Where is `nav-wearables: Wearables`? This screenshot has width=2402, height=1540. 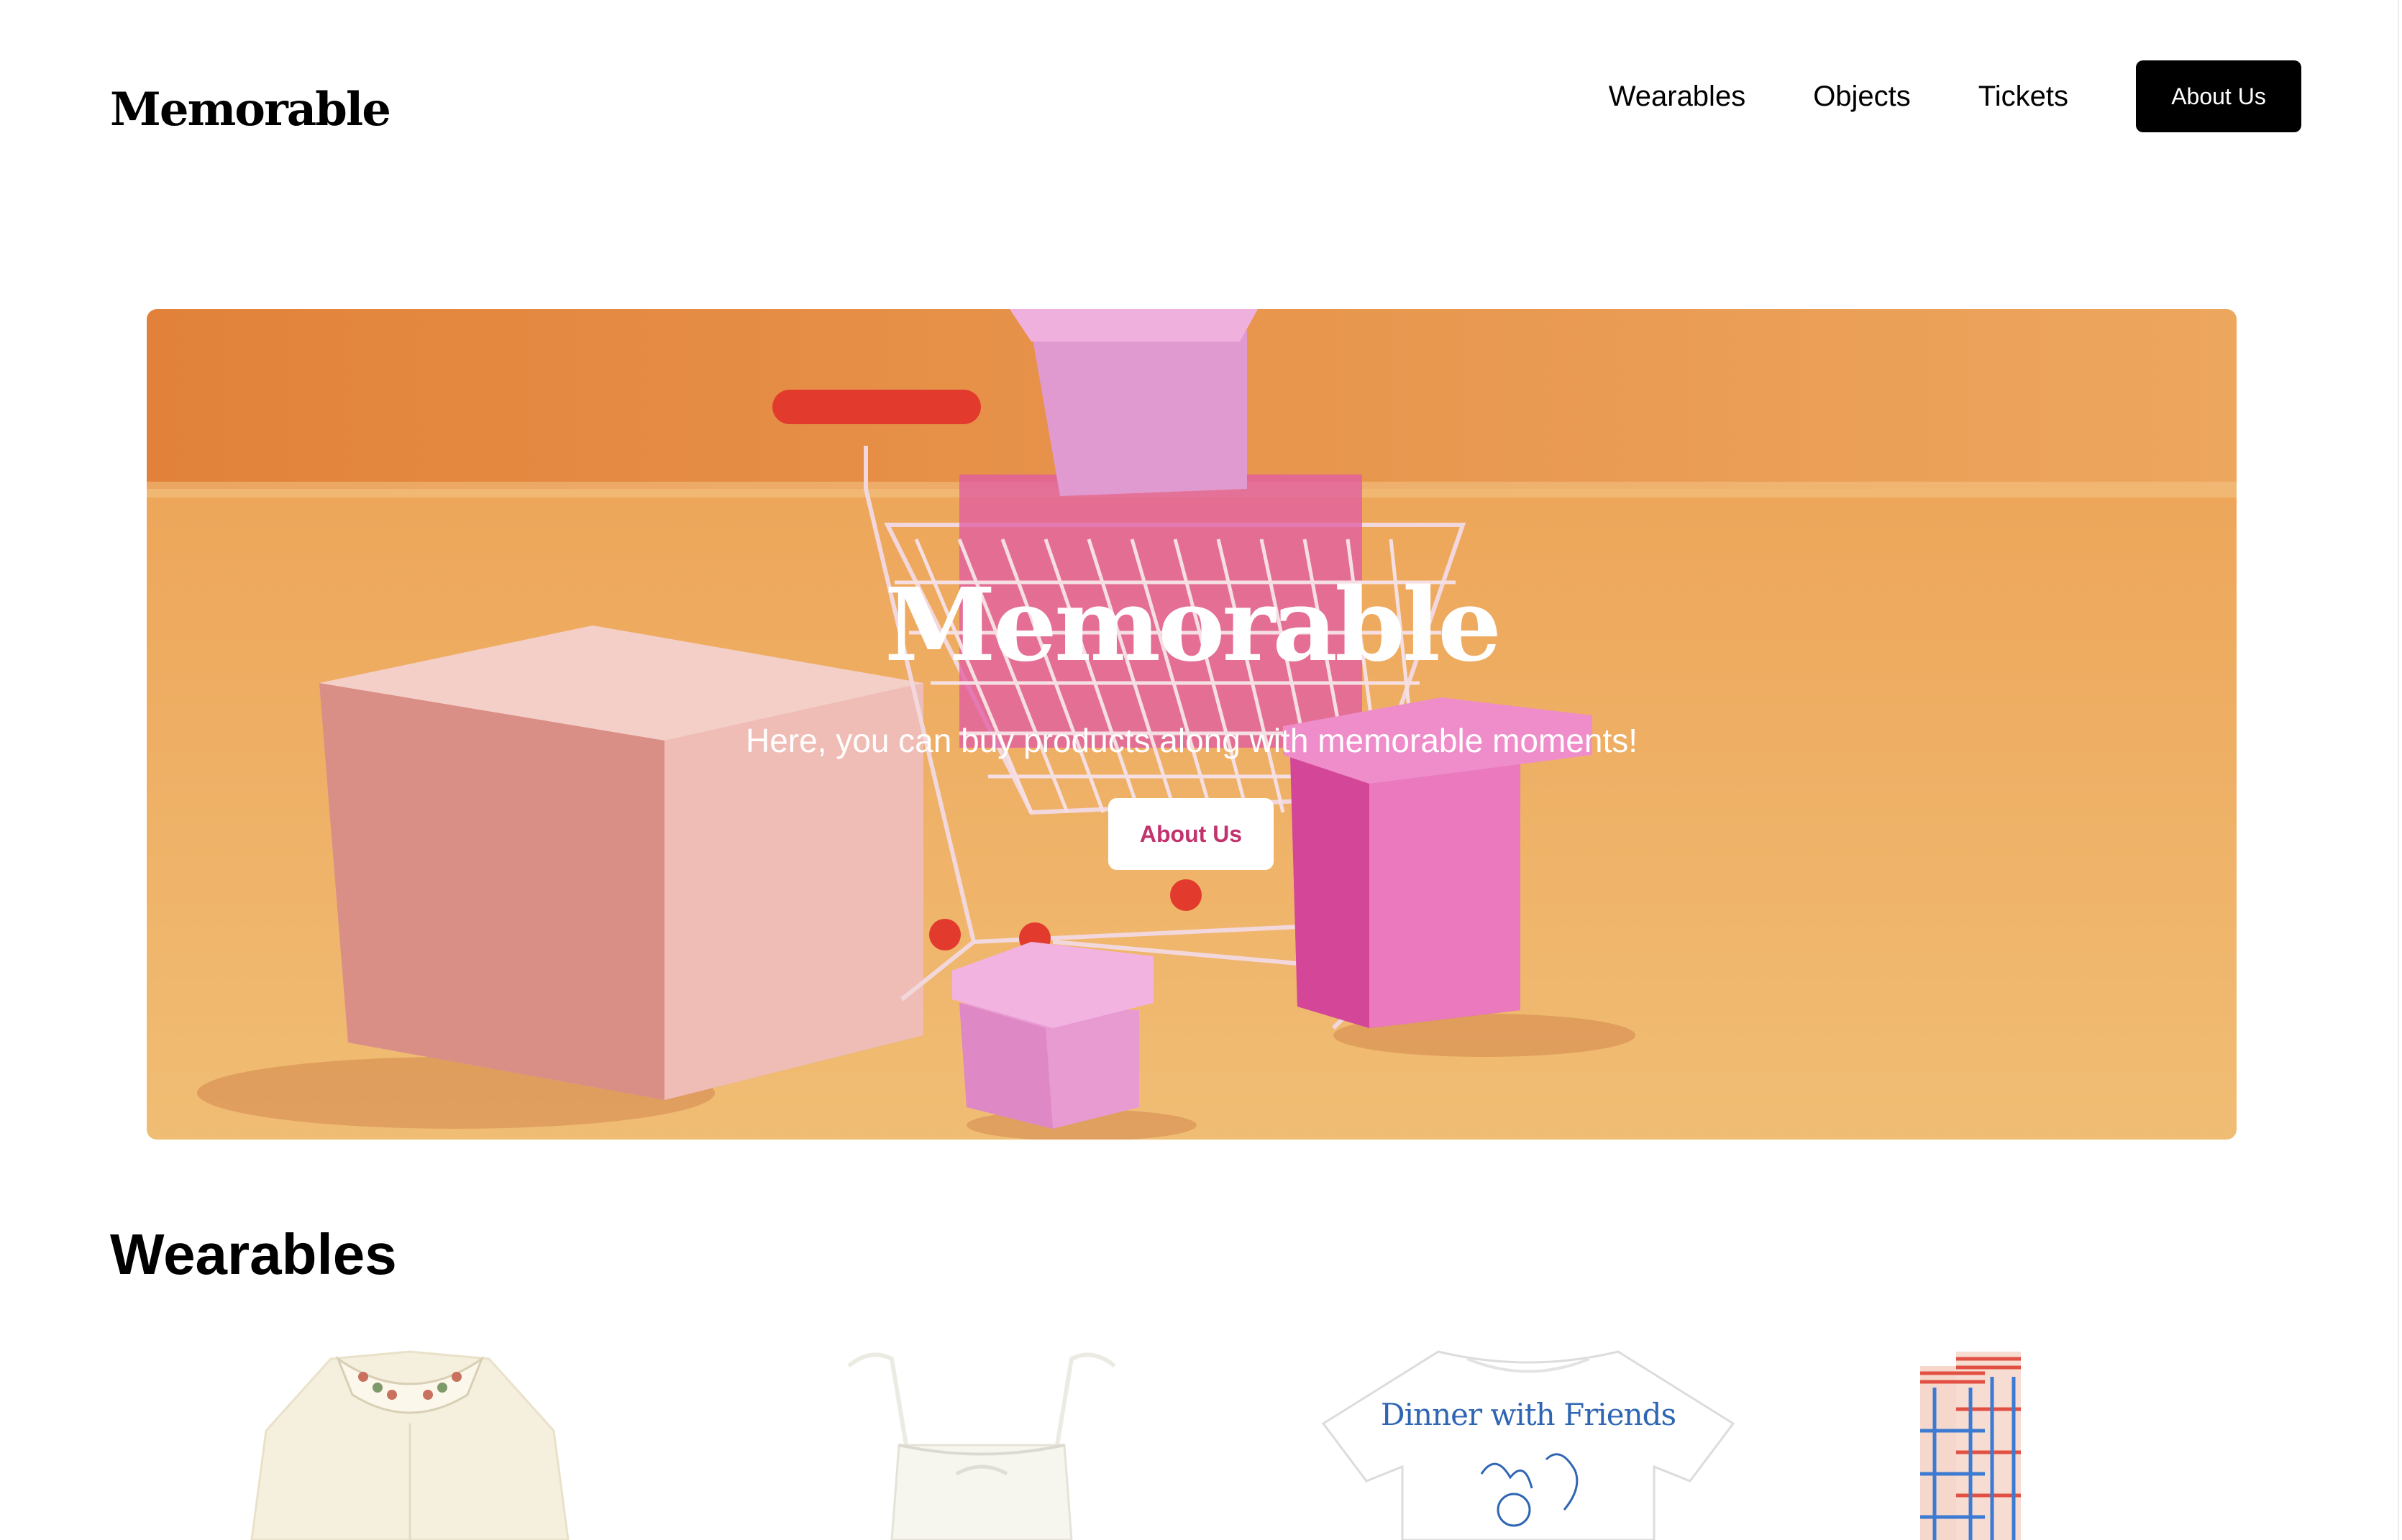 nav-wearables: Wearables is located at coordinates (1677, 97).